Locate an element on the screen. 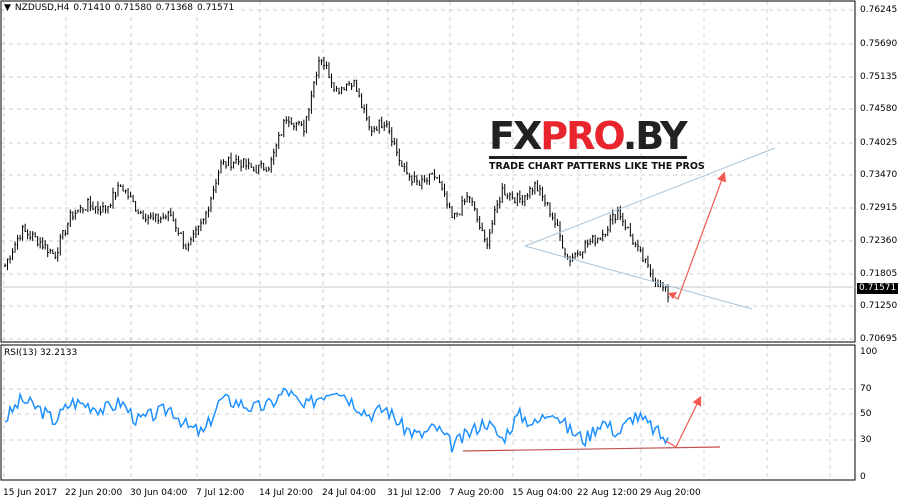 This screenshot has width=900, height=504. price-tick-label: 0.75135 is located at coordinates (879, 77).